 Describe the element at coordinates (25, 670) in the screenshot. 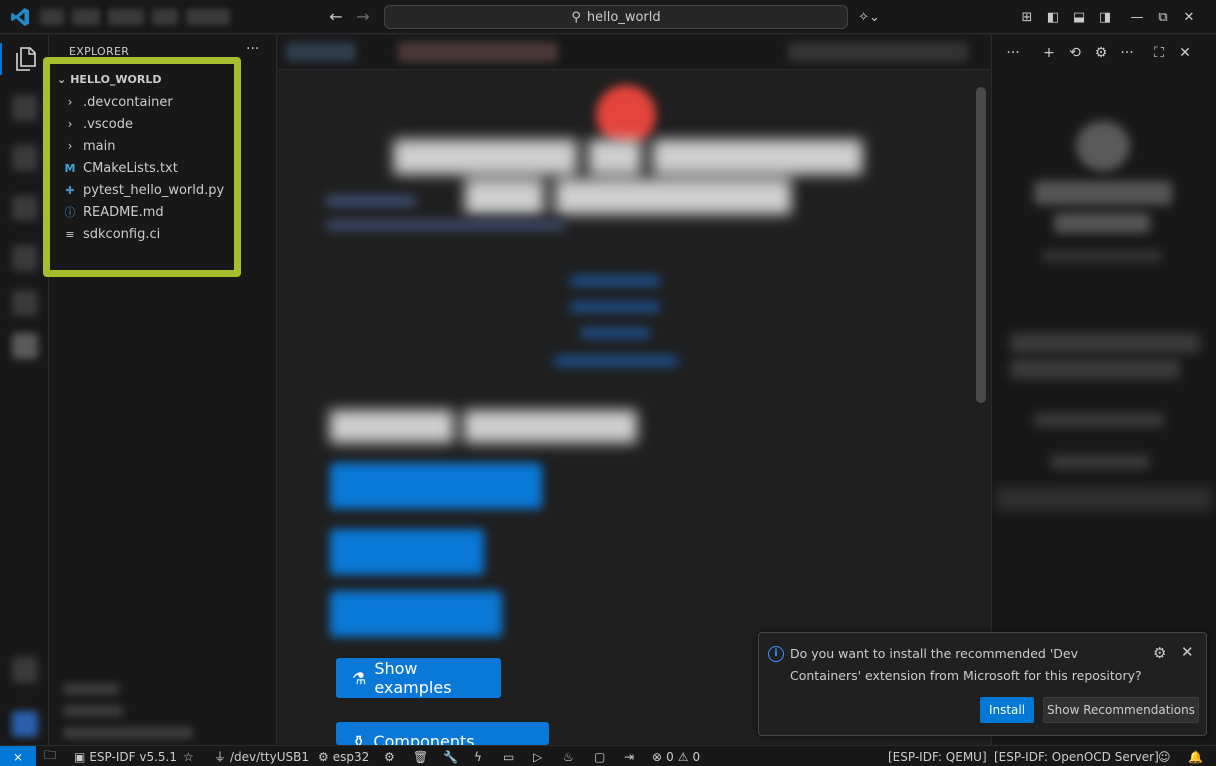

I see `accounts-icon` at that location.